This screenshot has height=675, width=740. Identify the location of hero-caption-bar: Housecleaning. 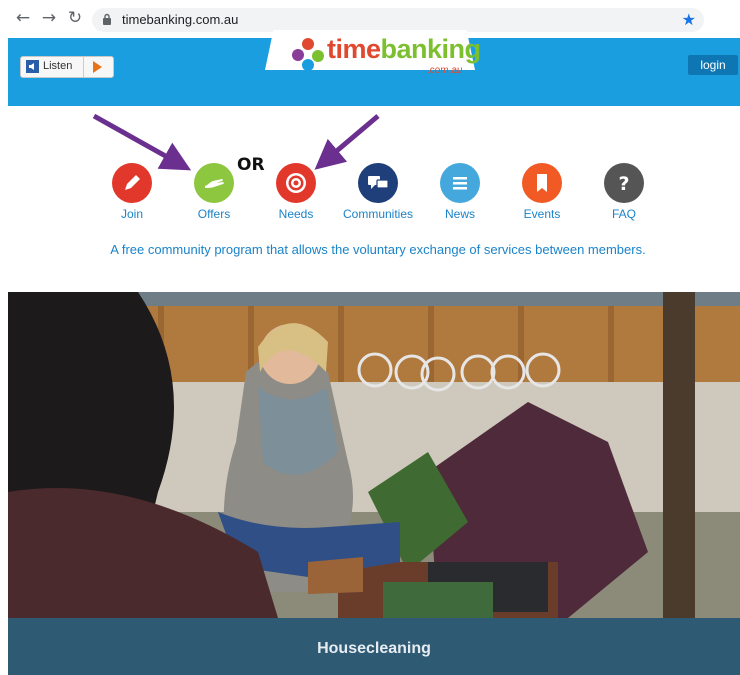
(374, 646).